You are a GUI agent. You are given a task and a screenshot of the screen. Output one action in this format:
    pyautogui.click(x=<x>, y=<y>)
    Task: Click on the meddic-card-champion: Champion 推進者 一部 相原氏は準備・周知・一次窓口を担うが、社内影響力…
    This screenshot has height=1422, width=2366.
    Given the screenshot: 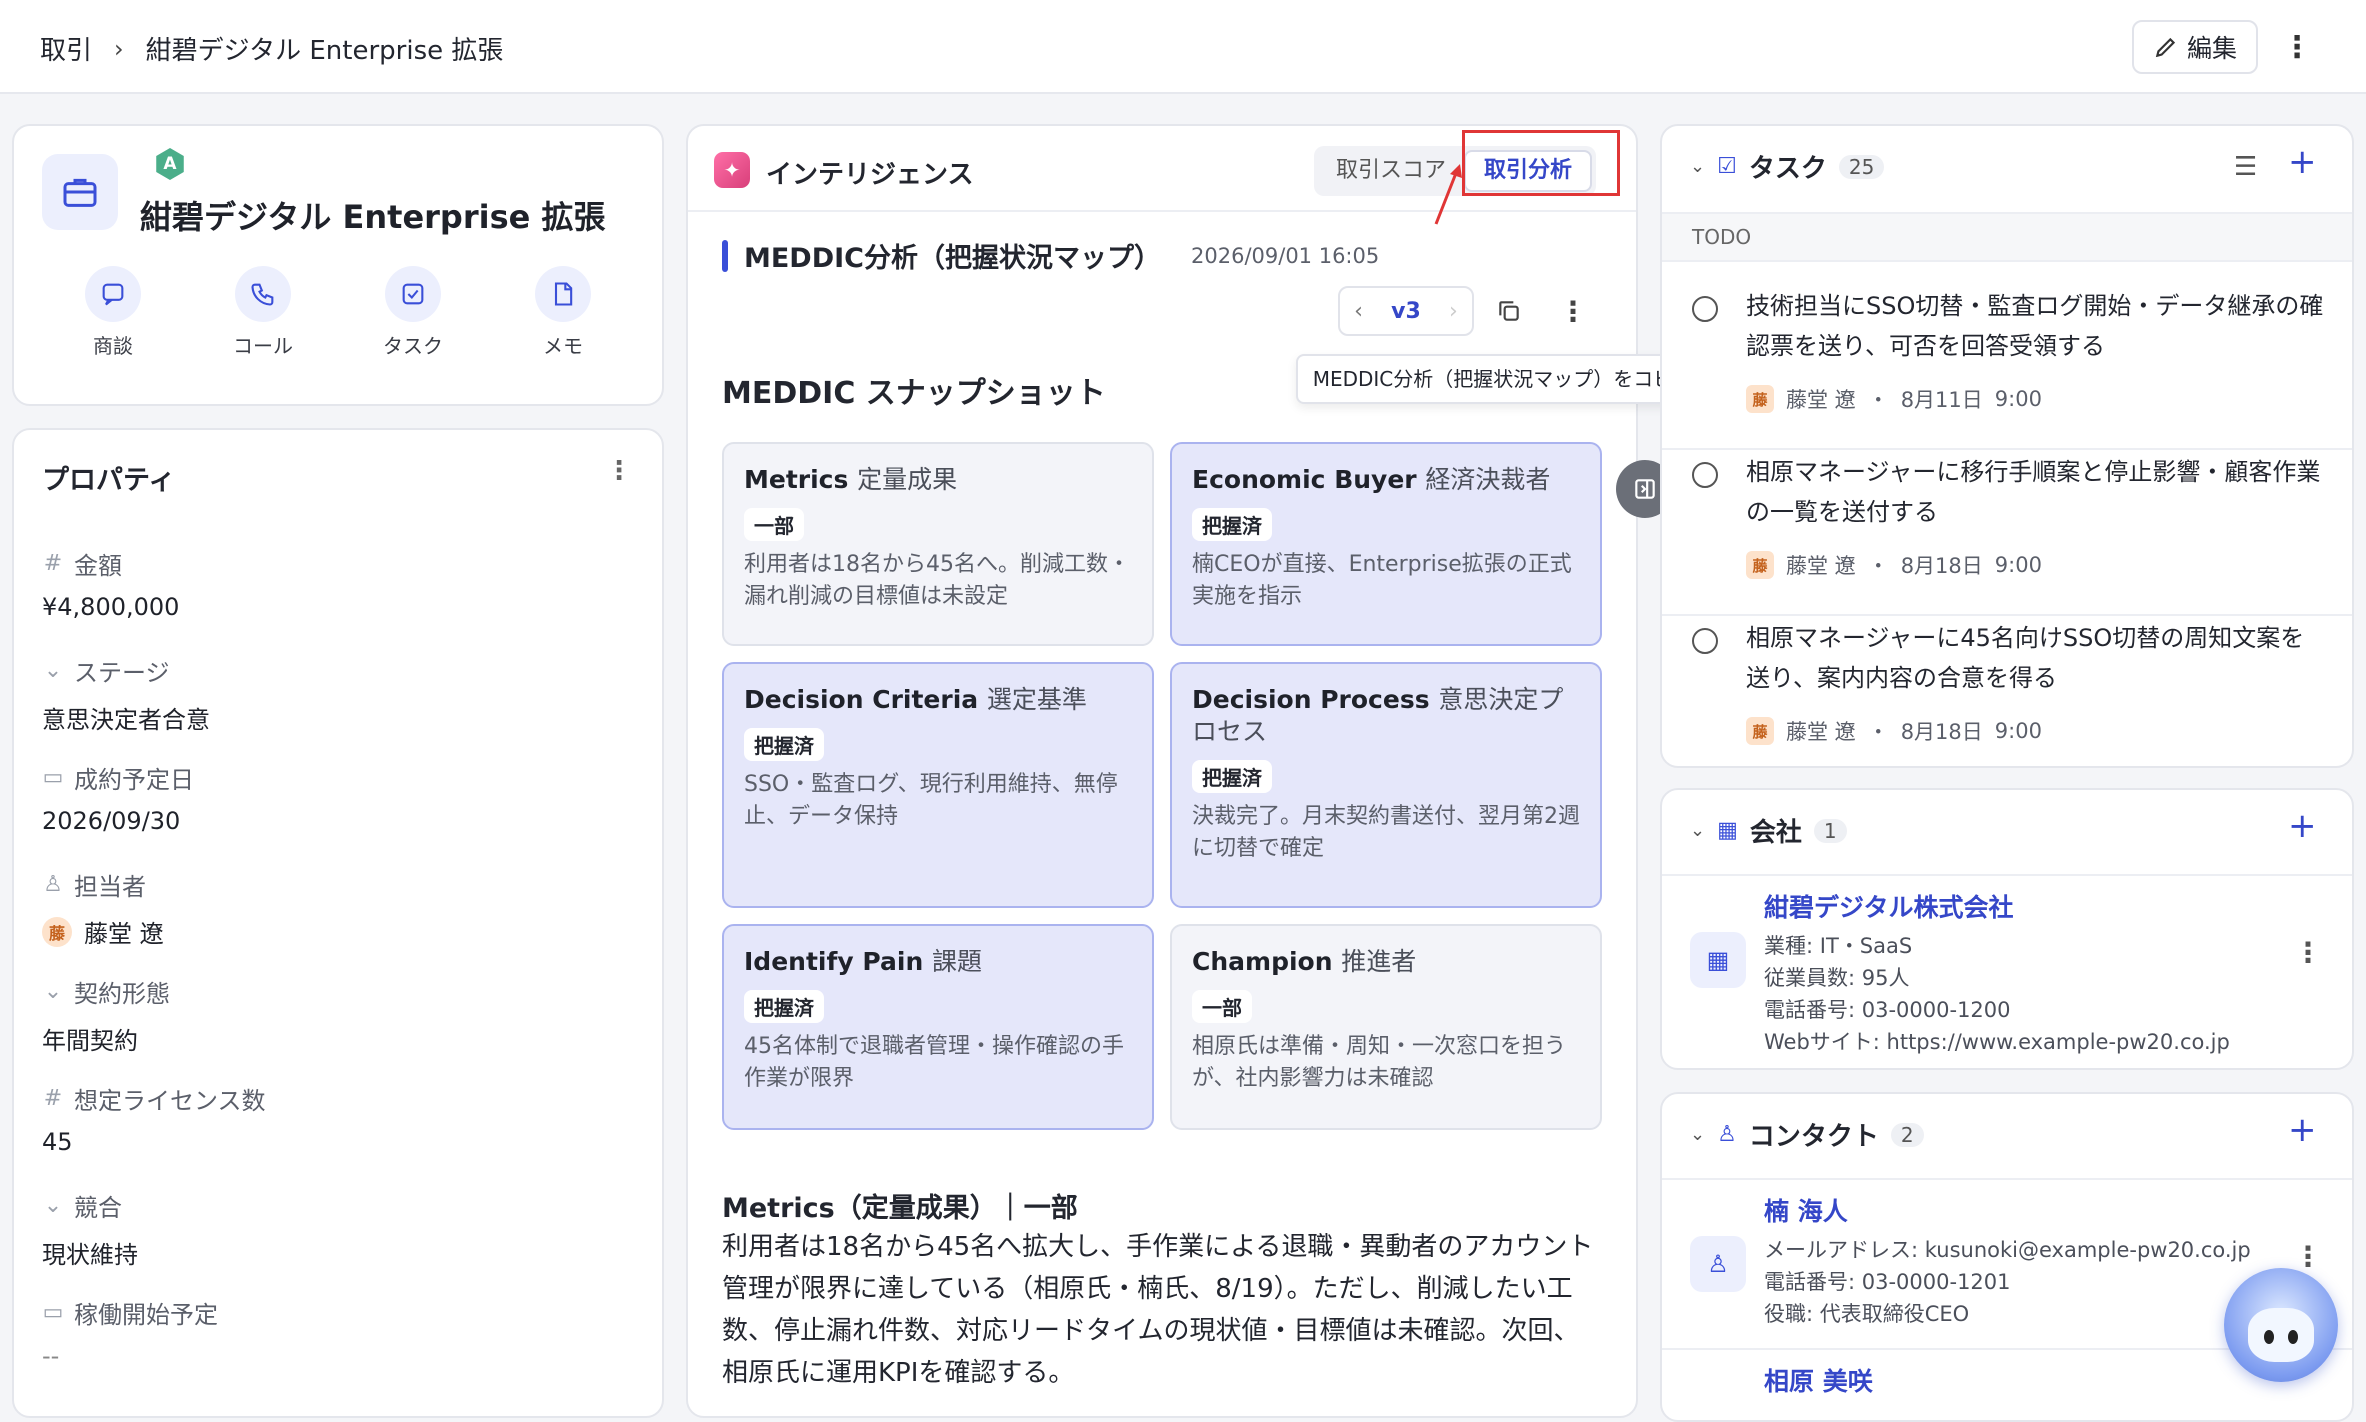 What is the action you would take?
    pyautogui.click(x=1386, y=1027)
    